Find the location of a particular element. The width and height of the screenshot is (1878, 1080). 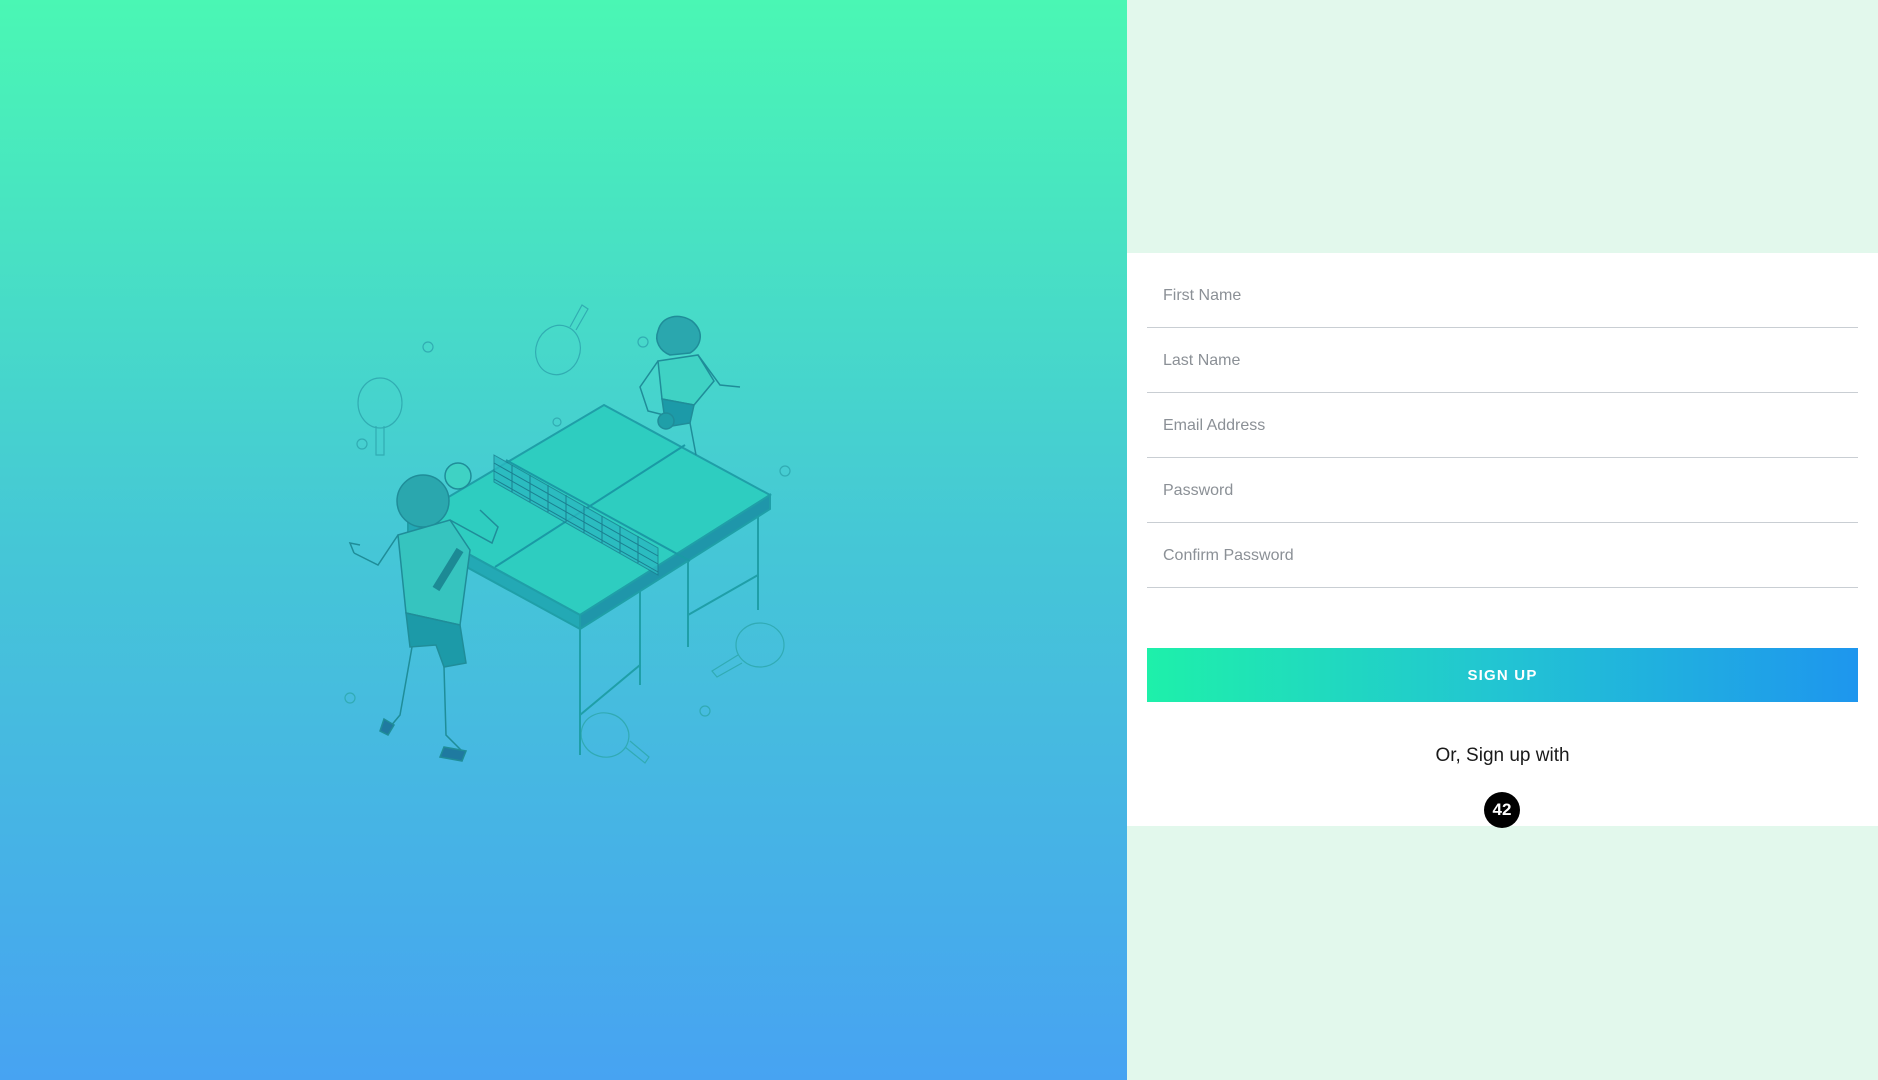

last-name-input is located at coordinates (1502, 360).